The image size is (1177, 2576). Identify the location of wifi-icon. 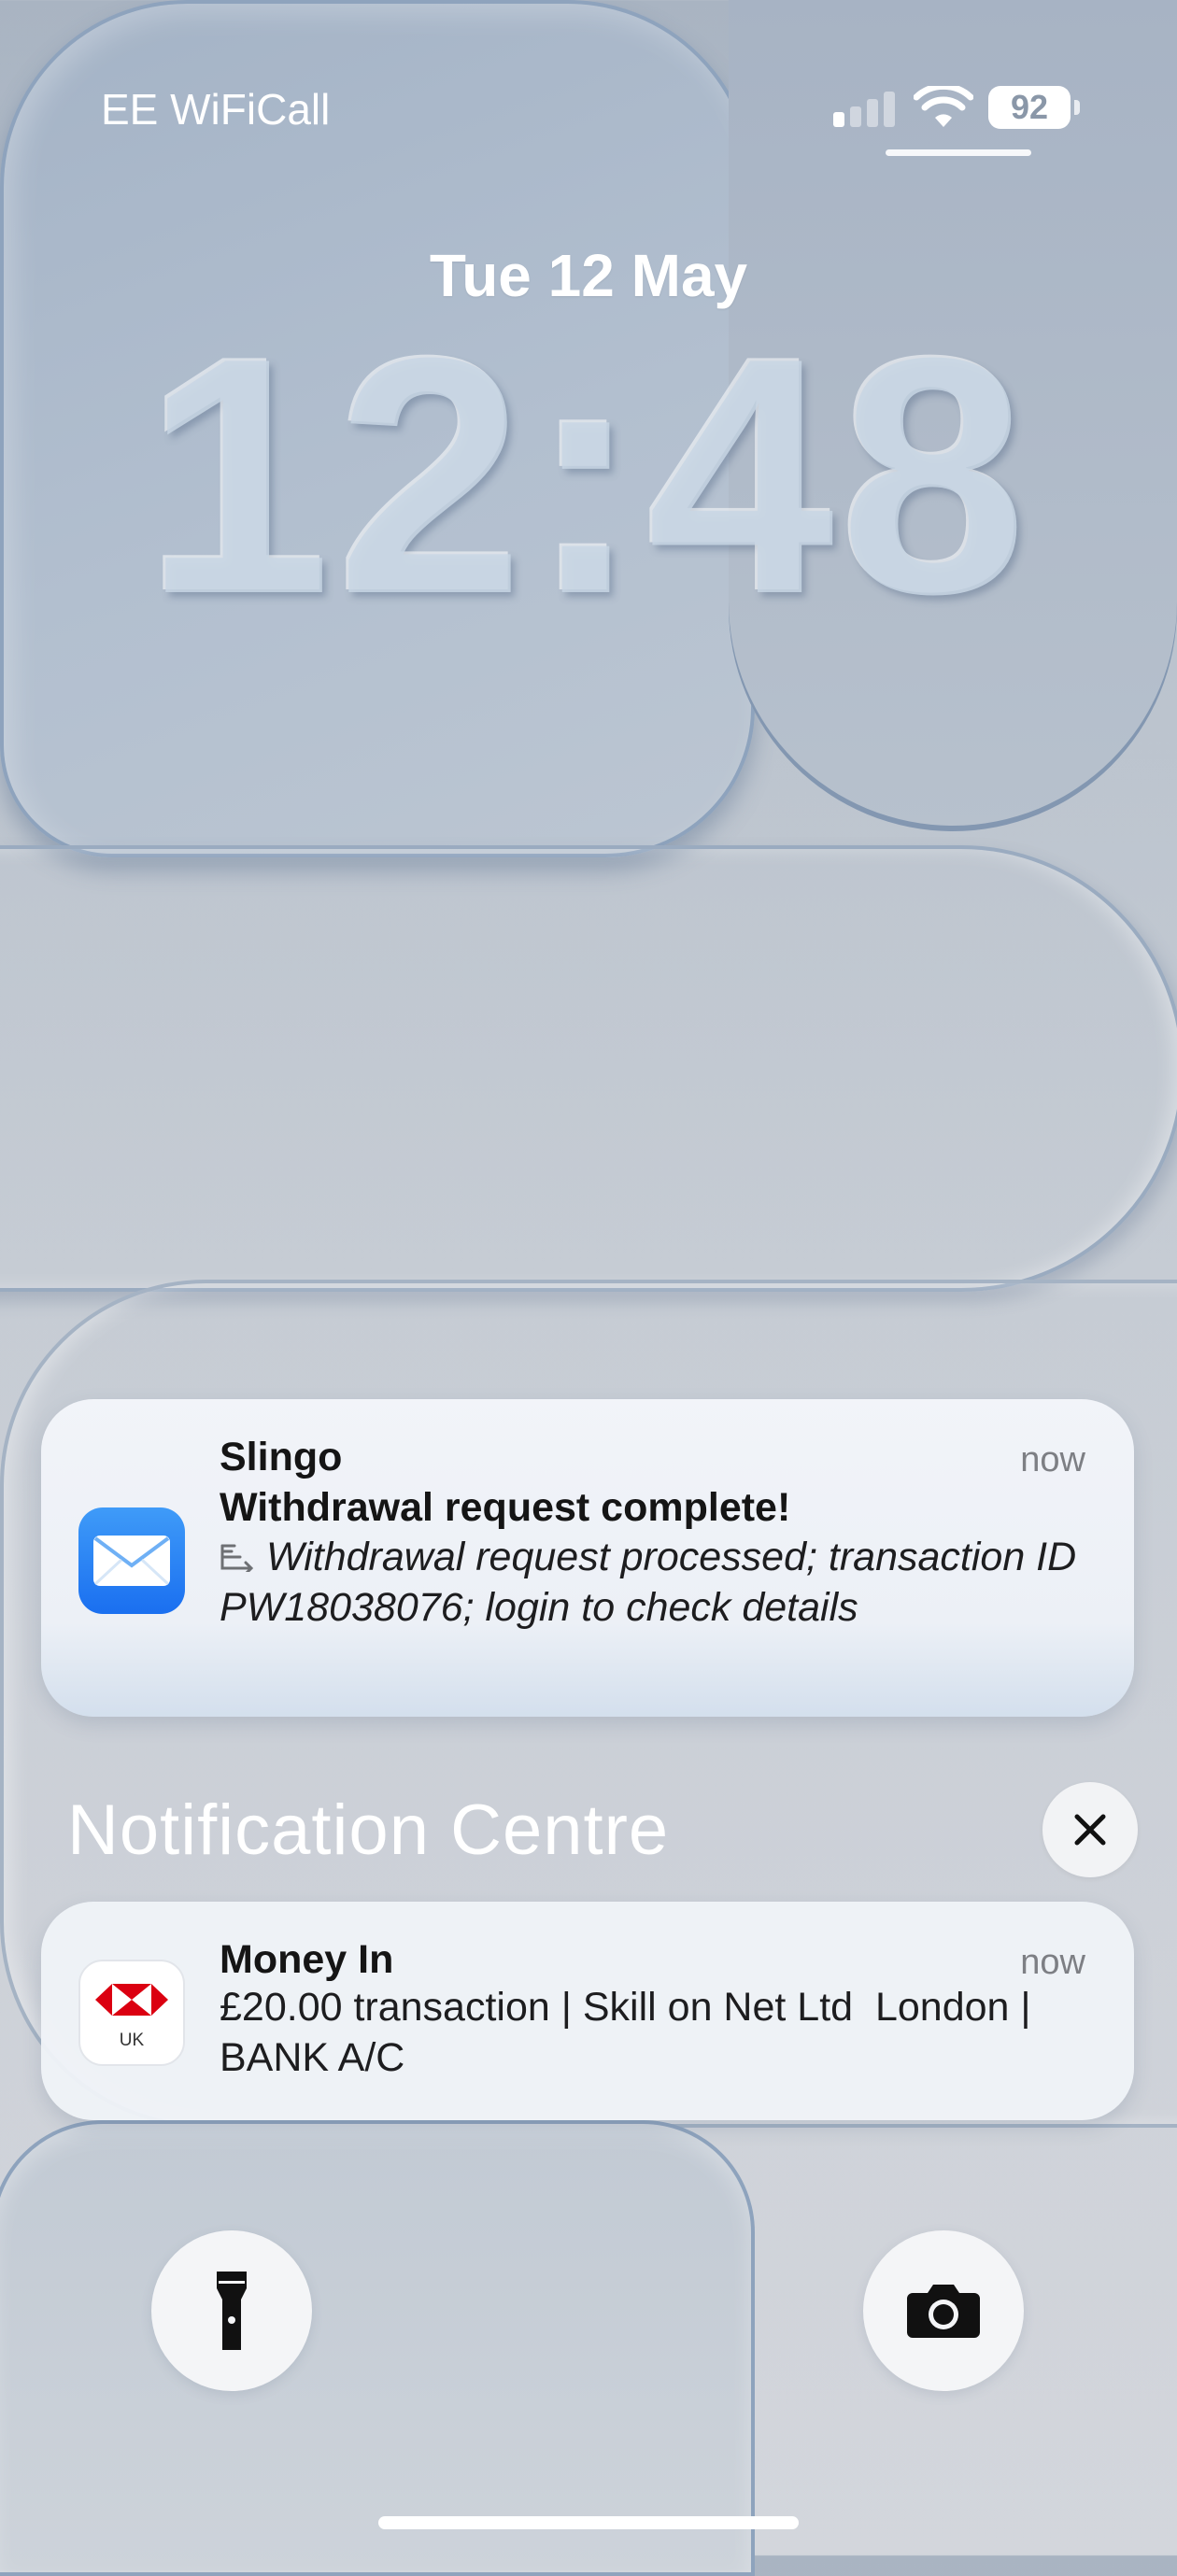
(943, 106).